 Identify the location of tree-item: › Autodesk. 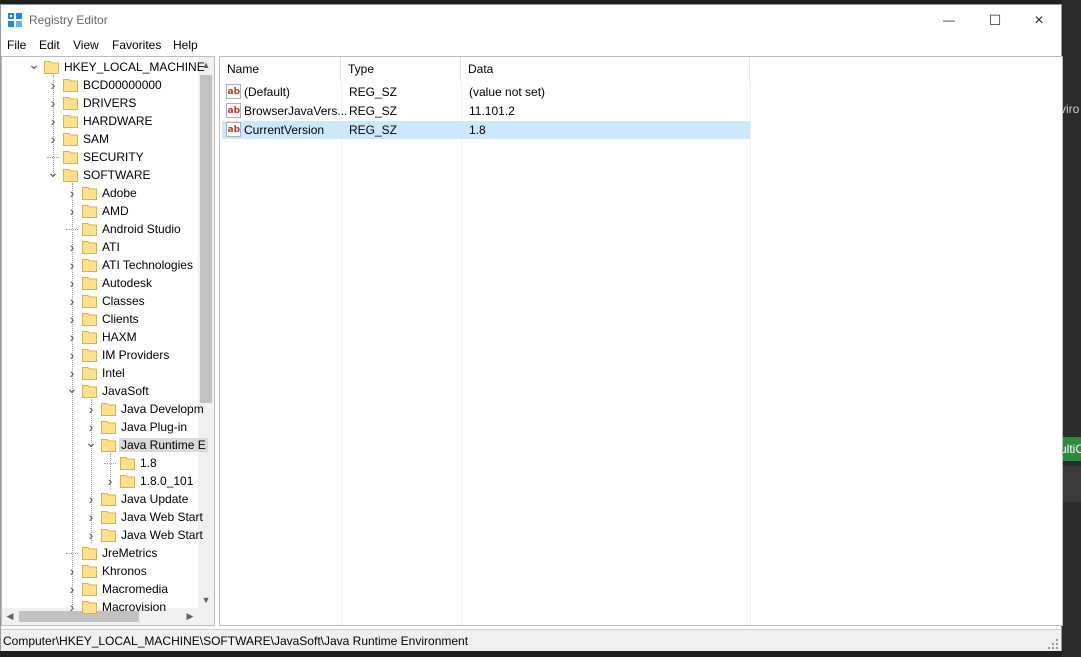
(102, 283).